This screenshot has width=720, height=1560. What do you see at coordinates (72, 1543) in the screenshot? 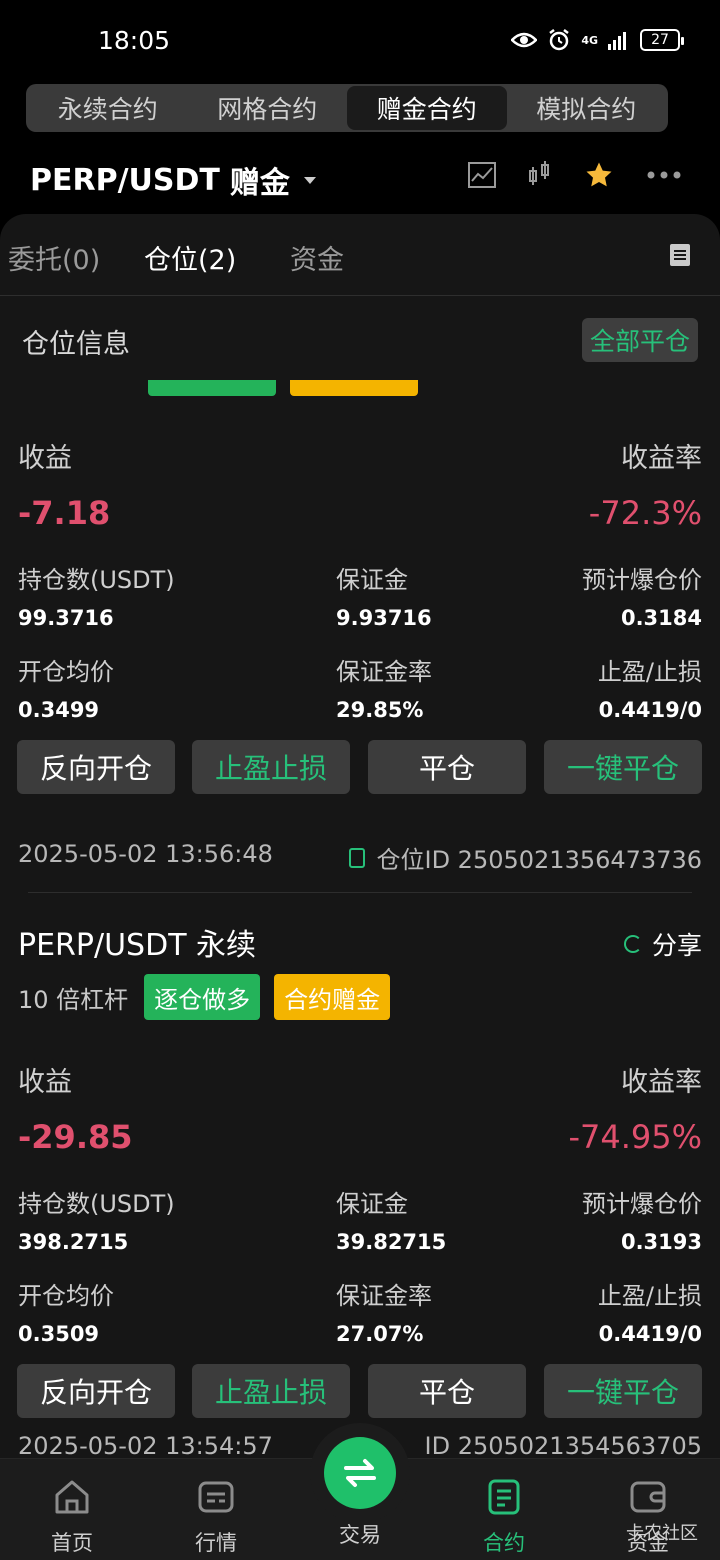
I see `nav-label: 首页` at bounding box center [72, 1543].